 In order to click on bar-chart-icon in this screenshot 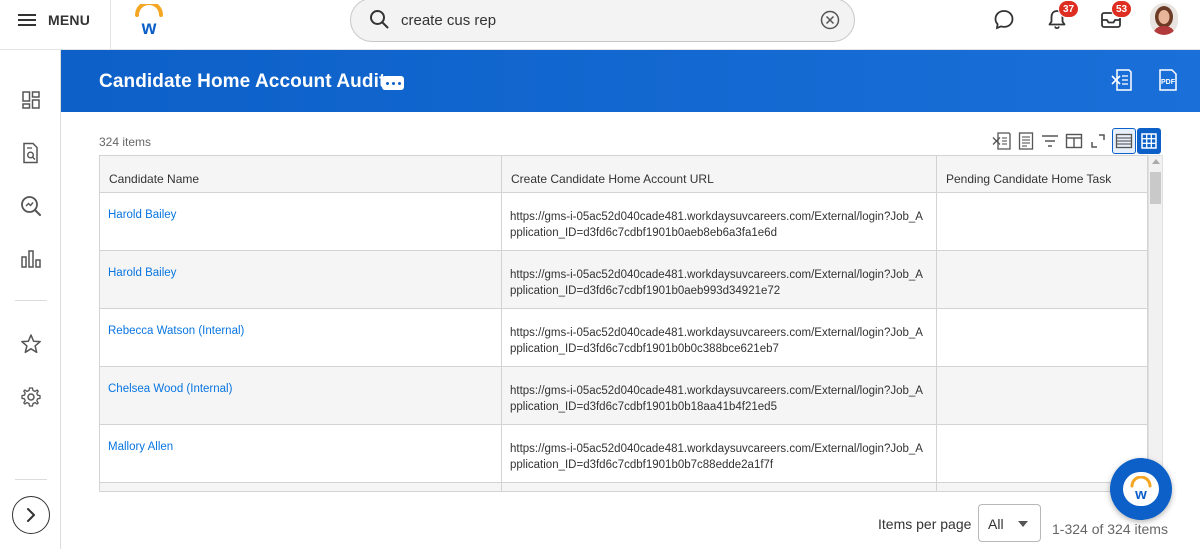, I will do `click(31, 259)`.